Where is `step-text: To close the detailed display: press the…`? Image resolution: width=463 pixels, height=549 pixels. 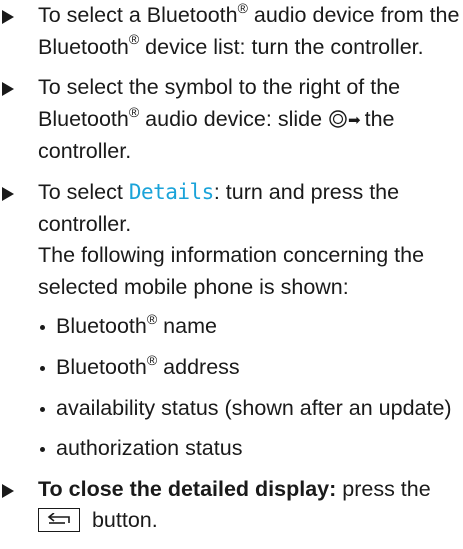 step-text: To close the detailed display: press the… is located at coordinates (234, 504).